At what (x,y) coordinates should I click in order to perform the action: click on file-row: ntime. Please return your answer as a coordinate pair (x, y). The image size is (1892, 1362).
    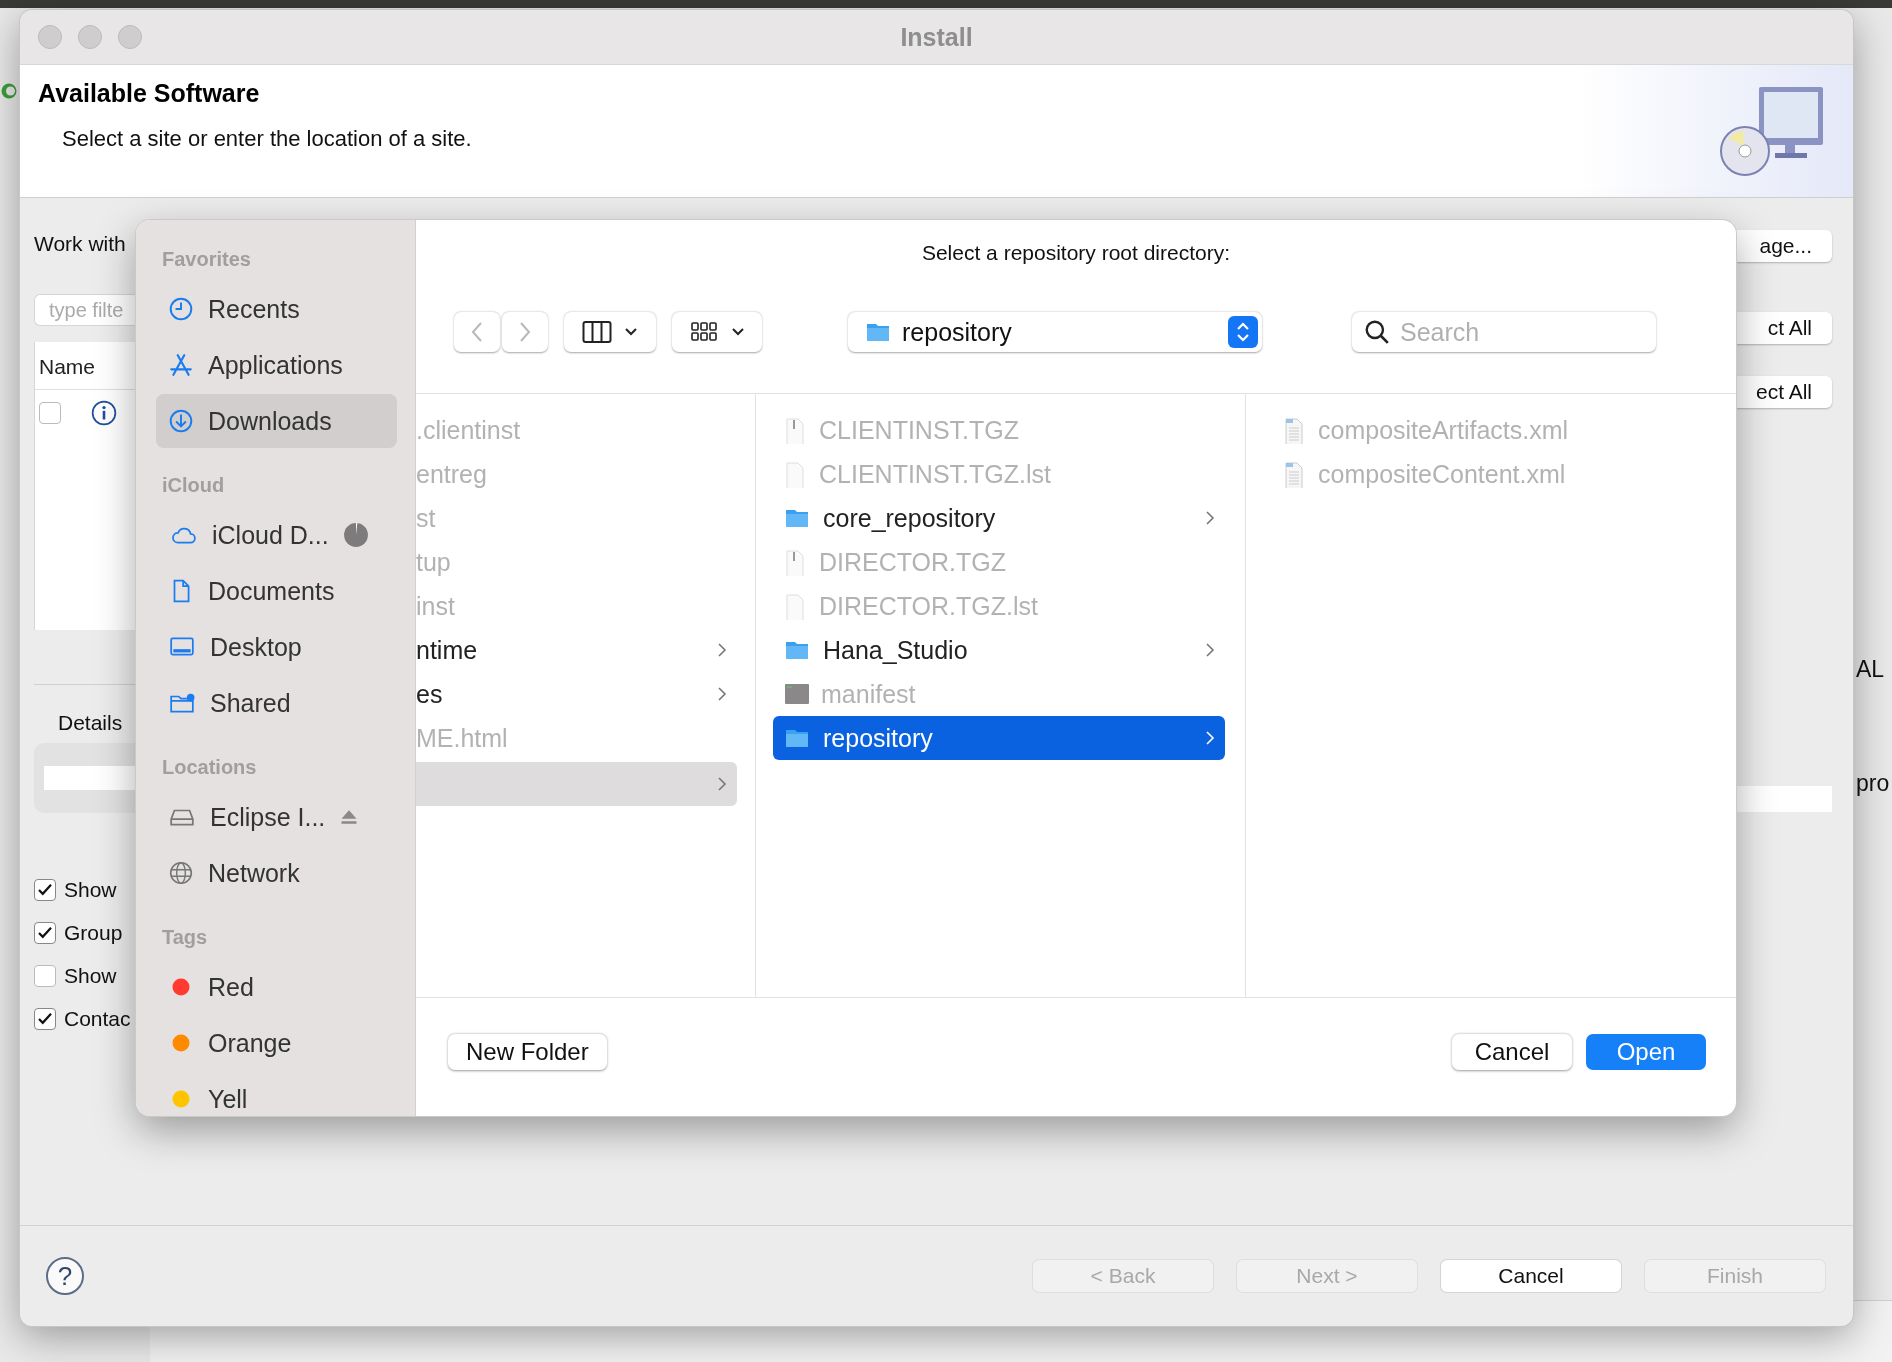
    Looking at the image, I should click on (576, 650).